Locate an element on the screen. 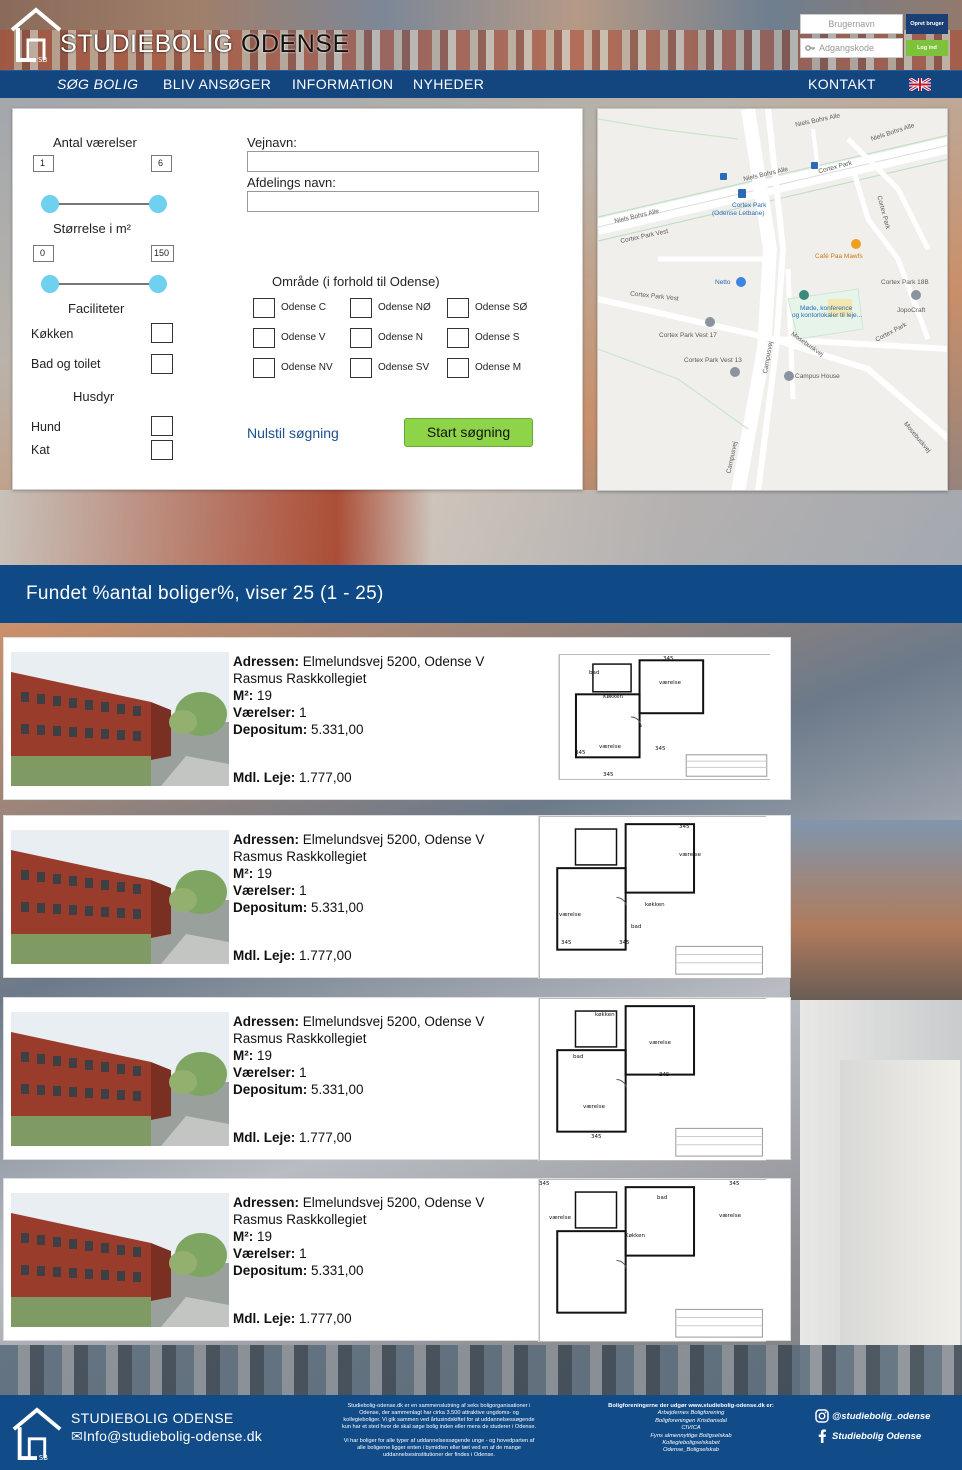  create-user-button: Opret bruger is located at coordinates (927, 24).